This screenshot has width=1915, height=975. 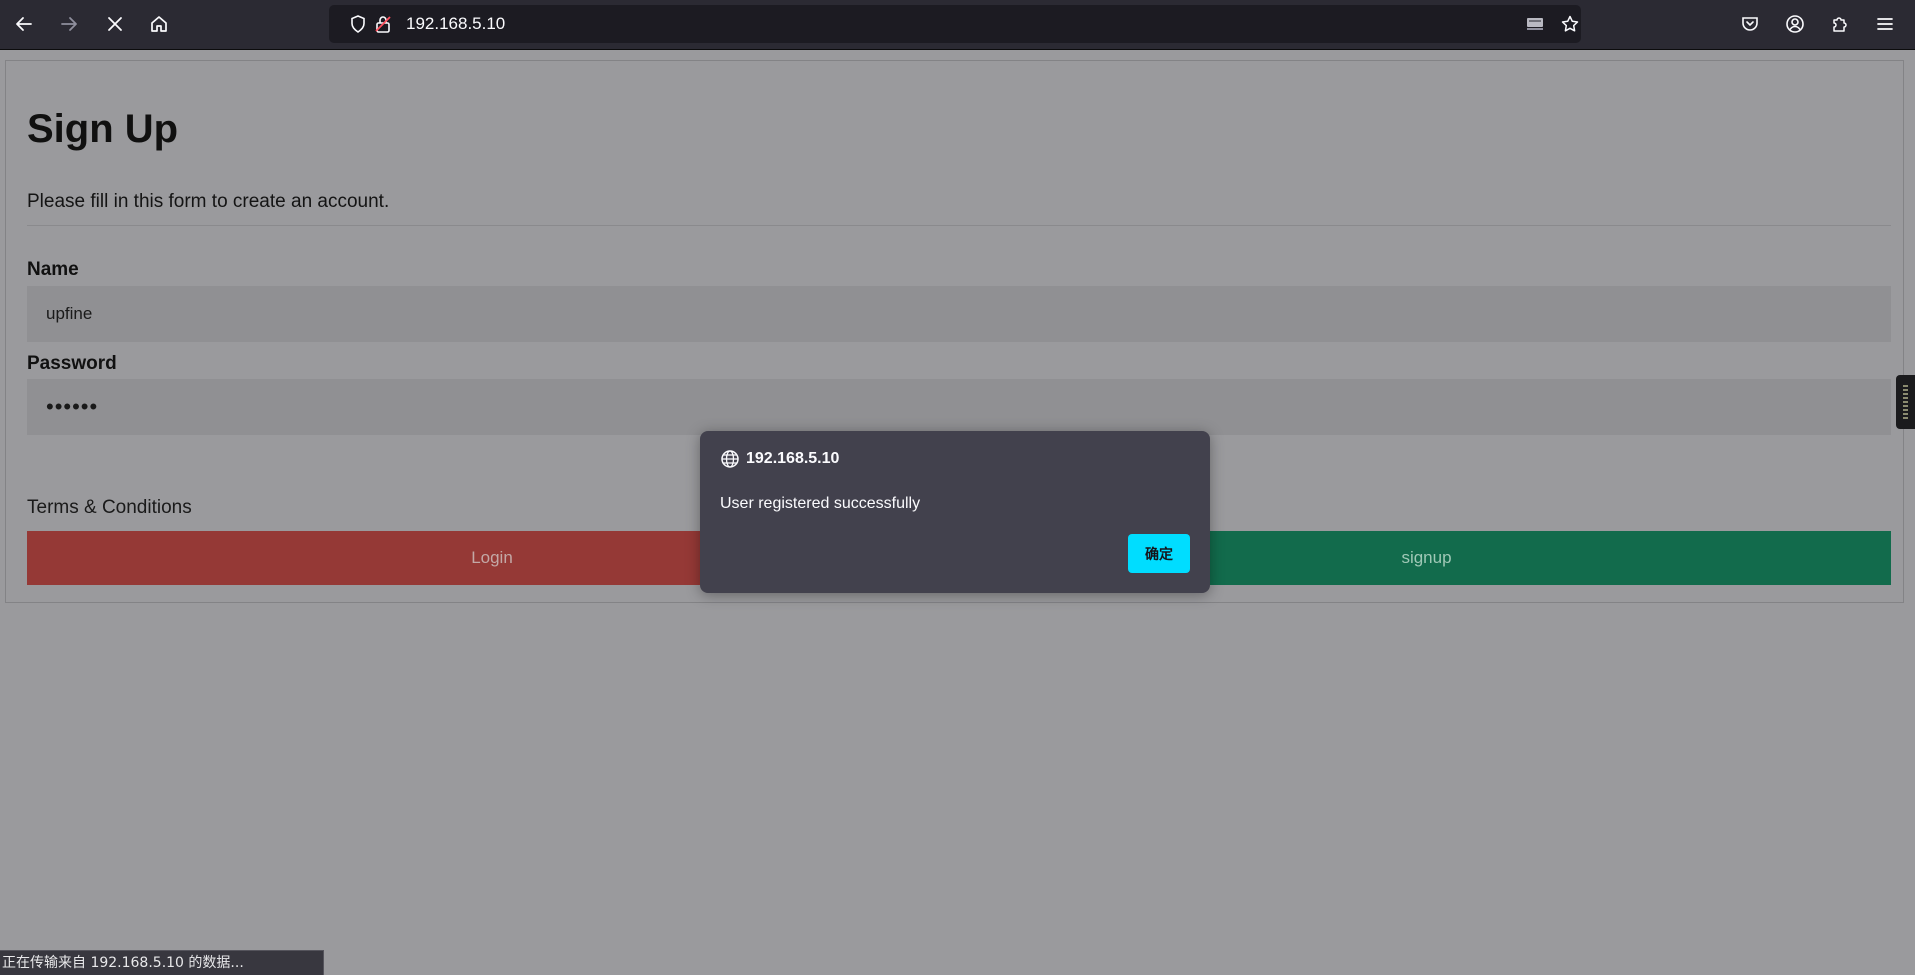 What do you see at coordinates (959, 314) in the screenshot?
I see `name-field: upfine` at bounding box center [959, 314].